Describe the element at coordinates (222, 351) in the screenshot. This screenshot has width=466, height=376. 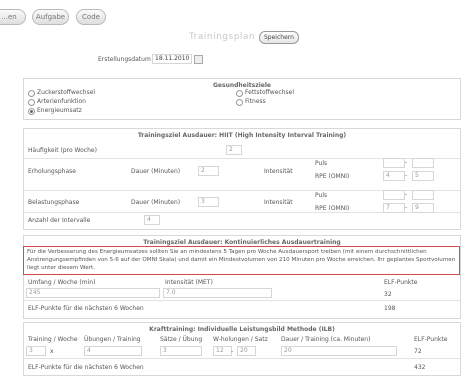
I see `reps-min-input: 12` at that location.